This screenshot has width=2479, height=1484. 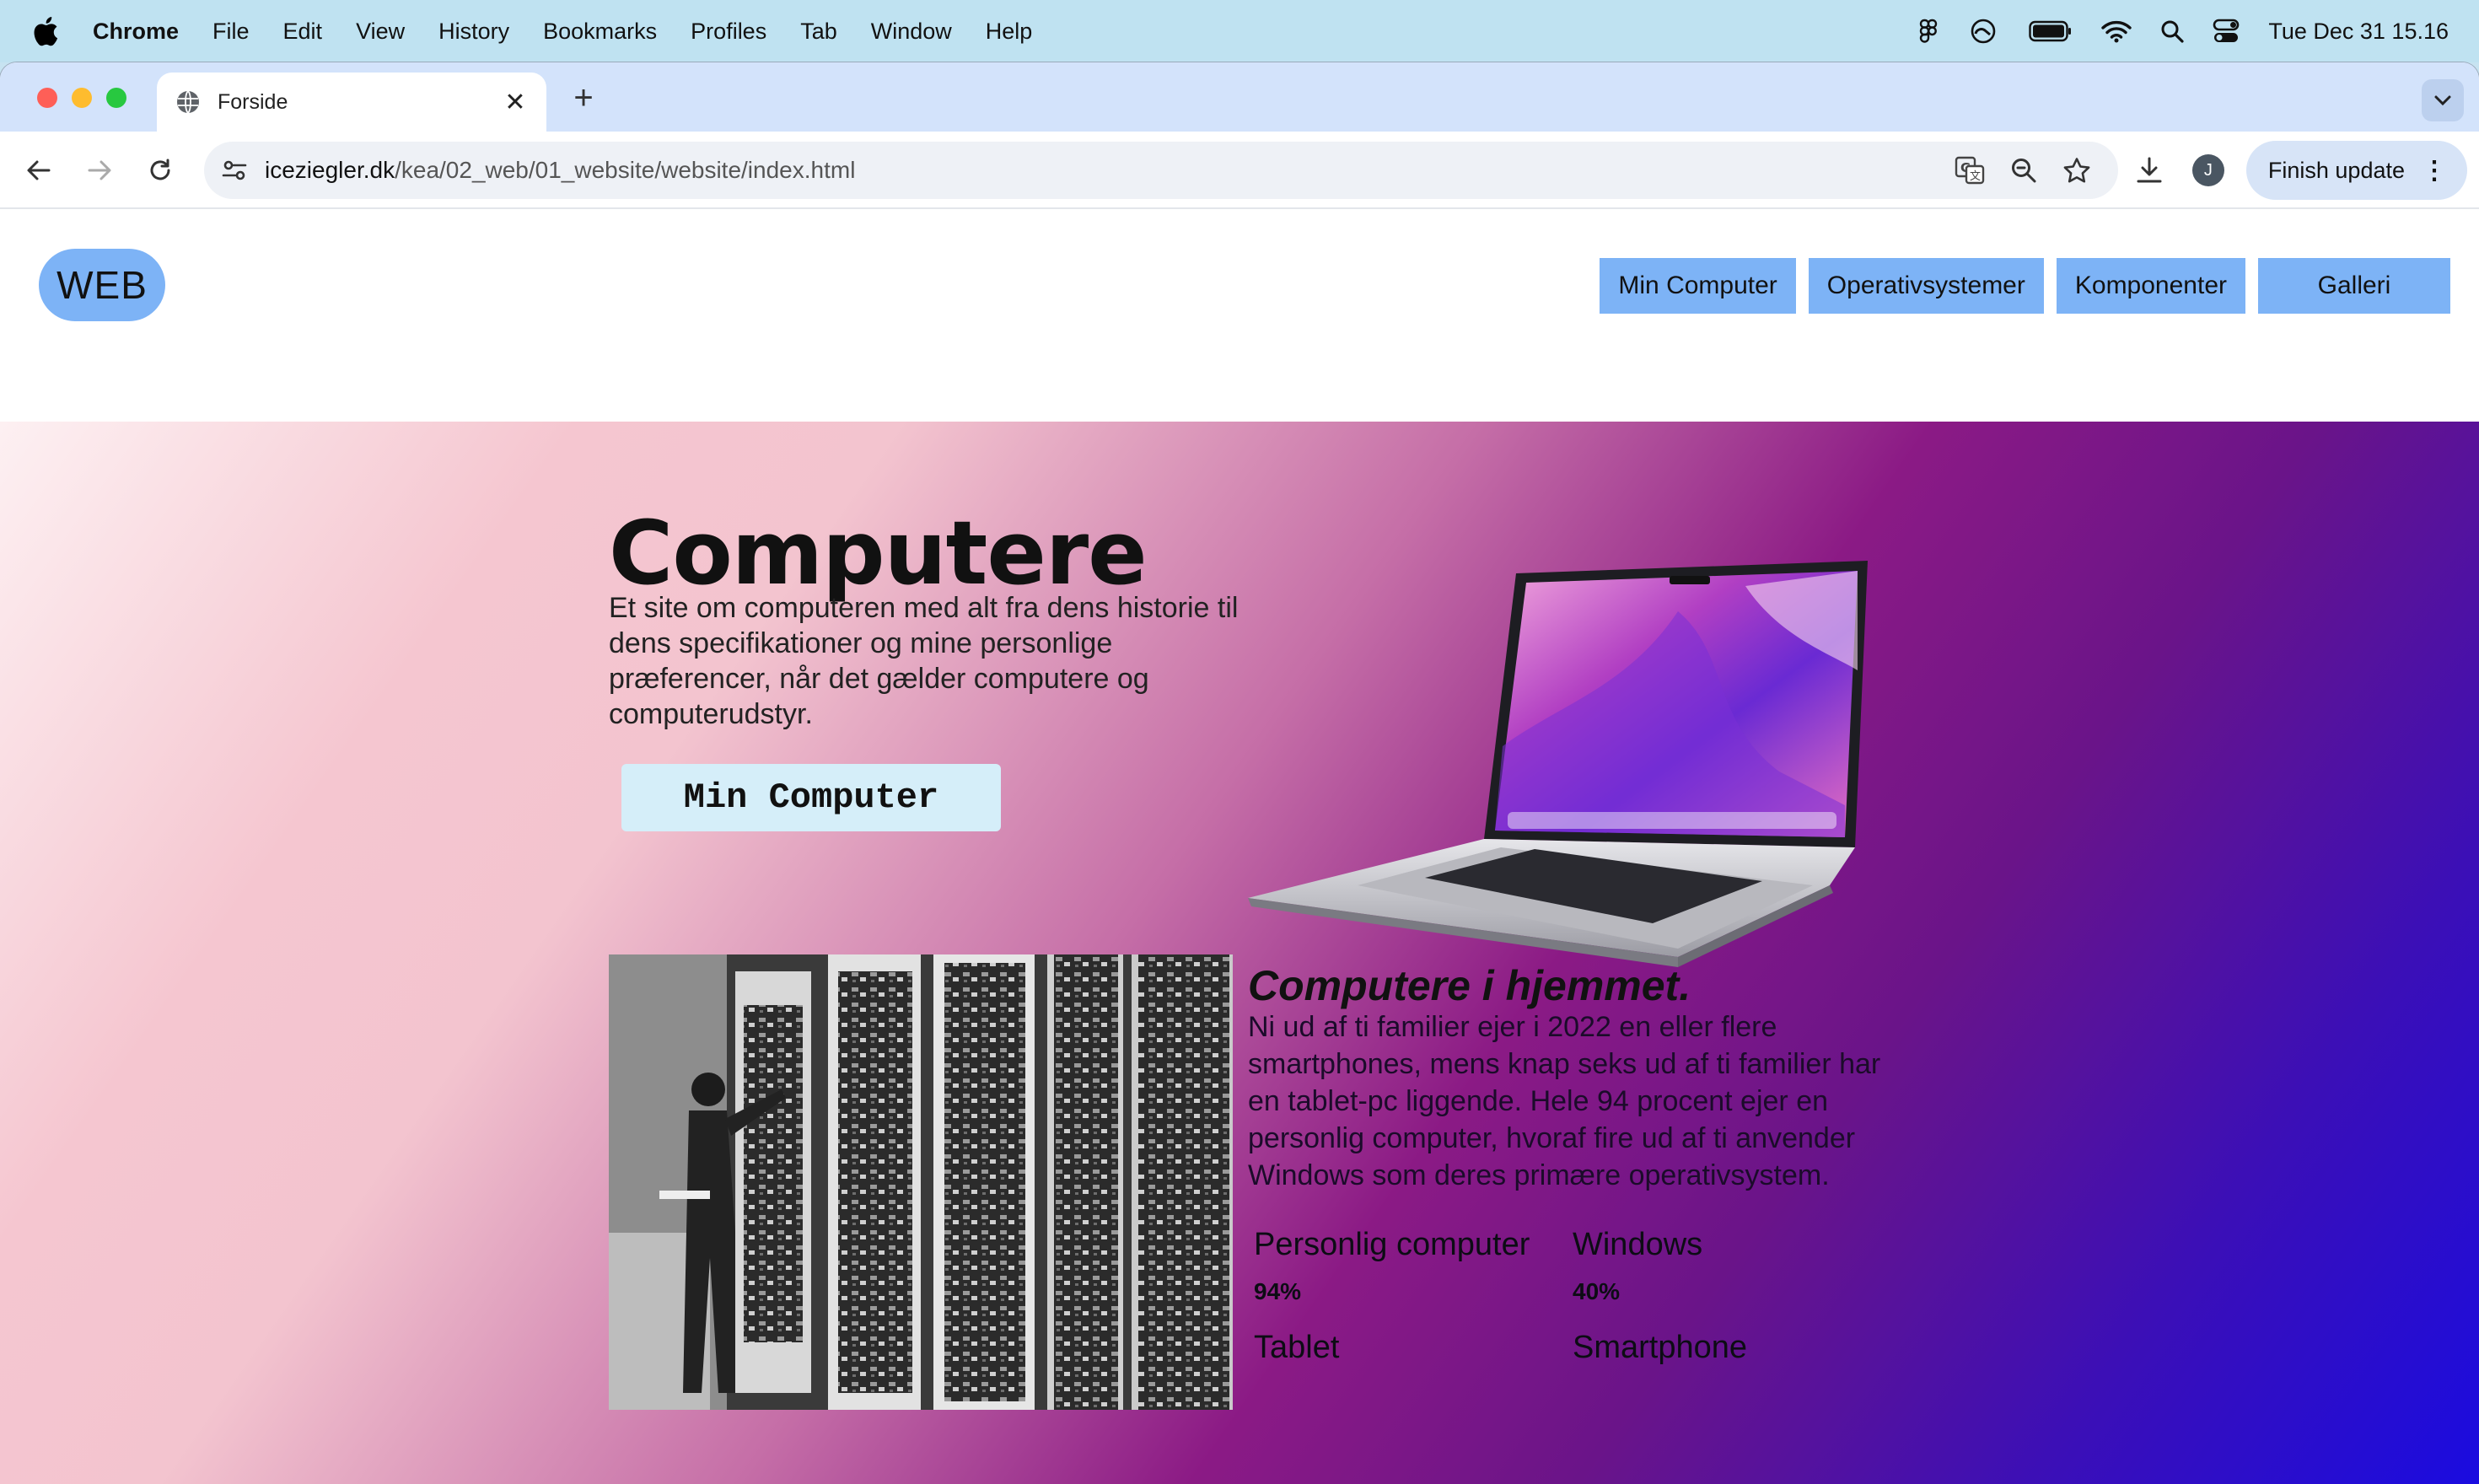 I want to click on tab-title: Forside, so click(x=253, y=101).